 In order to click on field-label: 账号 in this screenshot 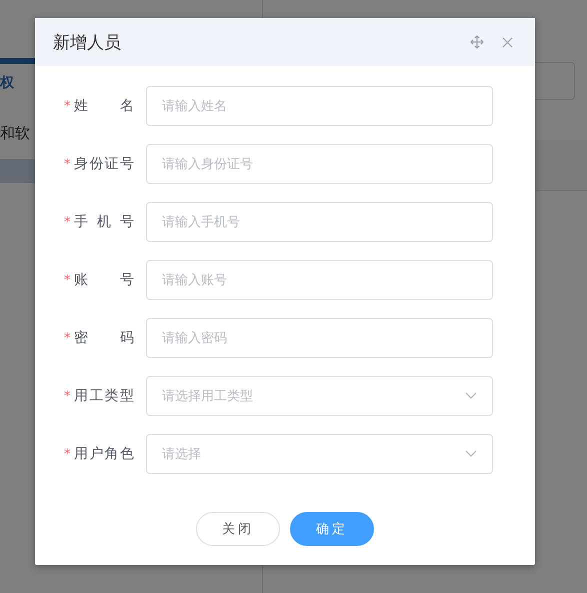, I will do `click(104, 280)`.